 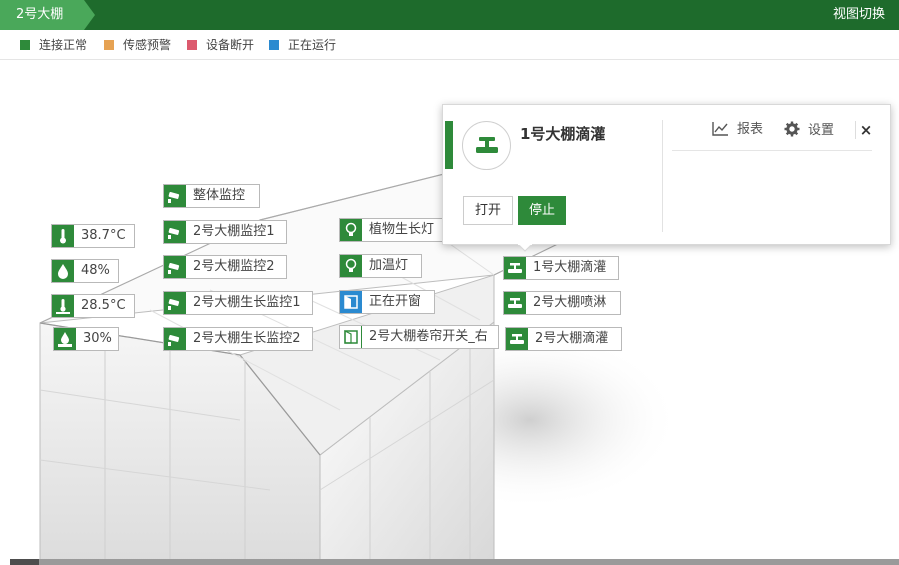 I want to click on stop-button: 停止, so click(x=542, y=210).